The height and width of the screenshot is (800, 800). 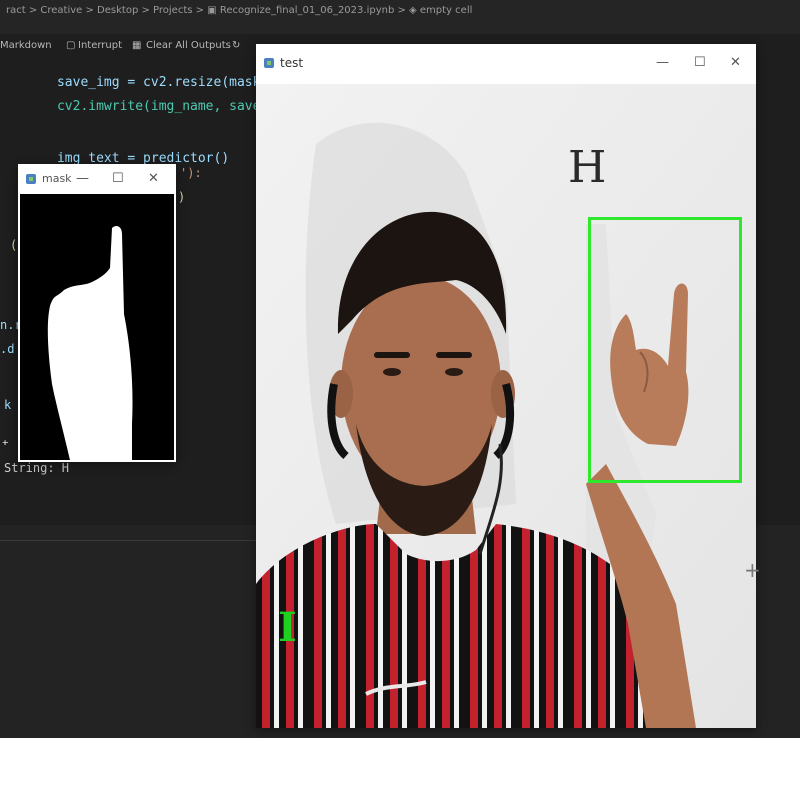 I want to click on text-cursor-letter: I, so click(x=287, y=627).